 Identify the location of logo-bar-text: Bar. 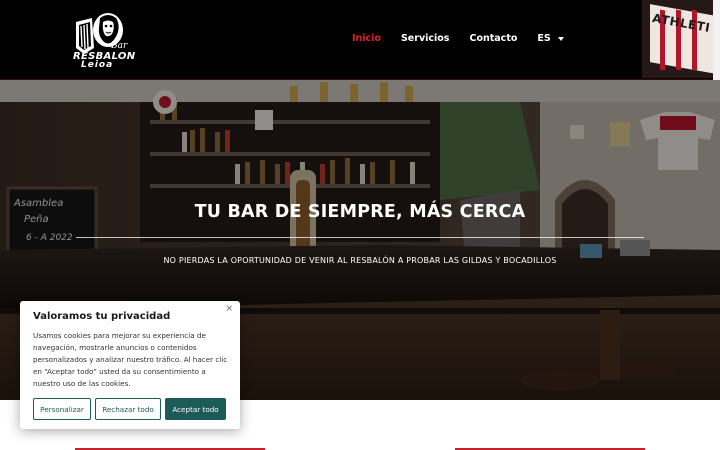
(119, 46).